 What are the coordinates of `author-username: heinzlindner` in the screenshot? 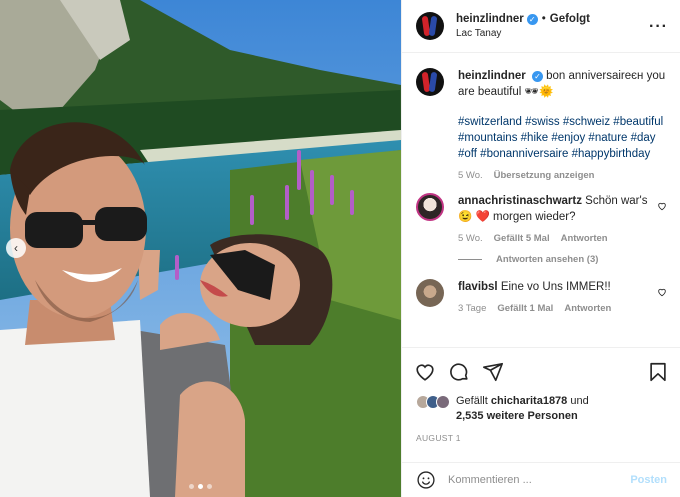 It's located at (490, 19).